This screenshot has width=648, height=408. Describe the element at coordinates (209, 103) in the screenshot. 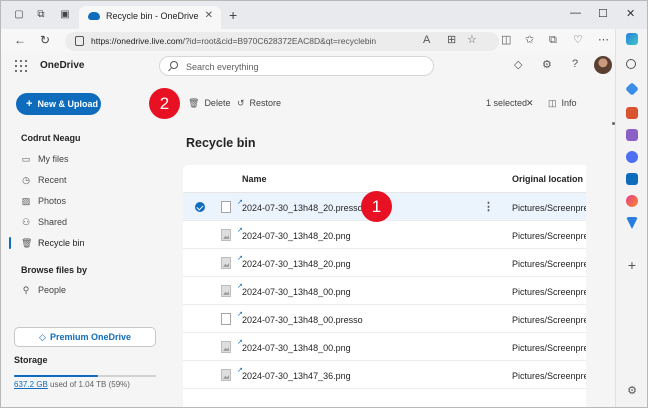

I see `delete-button: 🗑 Delete` at that location.